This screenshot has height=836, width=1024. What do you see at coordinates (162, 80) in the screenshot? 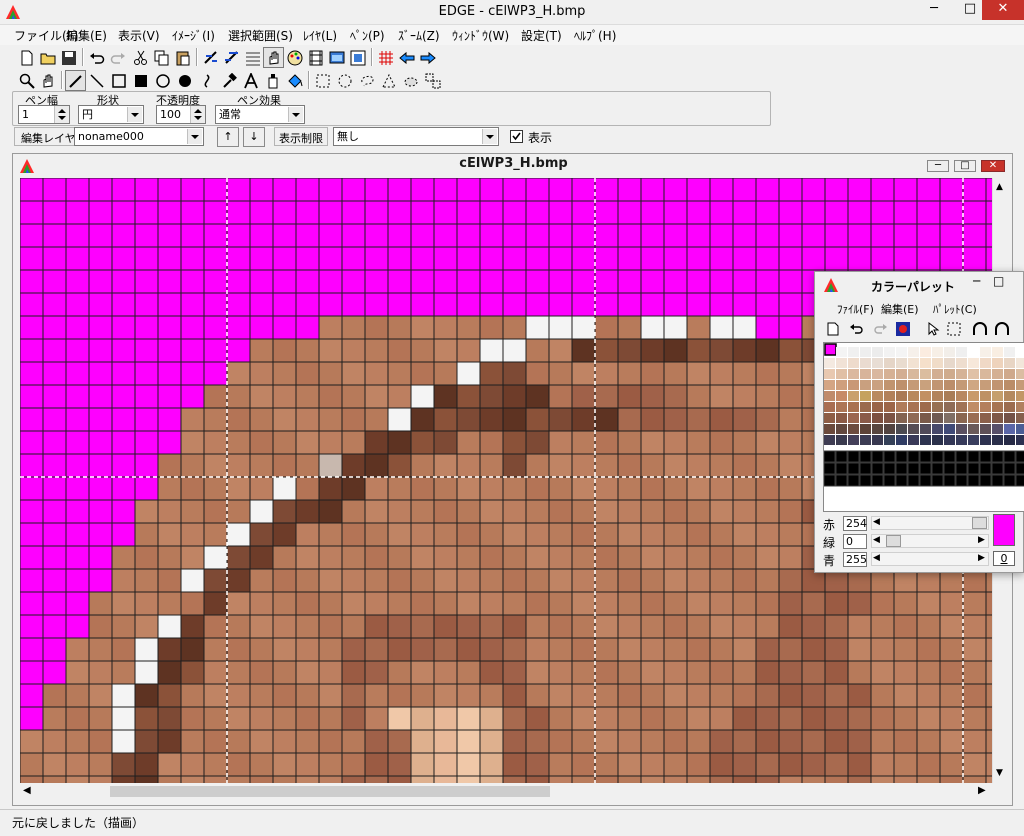
I see `circle-icon` at bounding box center [162, 80].